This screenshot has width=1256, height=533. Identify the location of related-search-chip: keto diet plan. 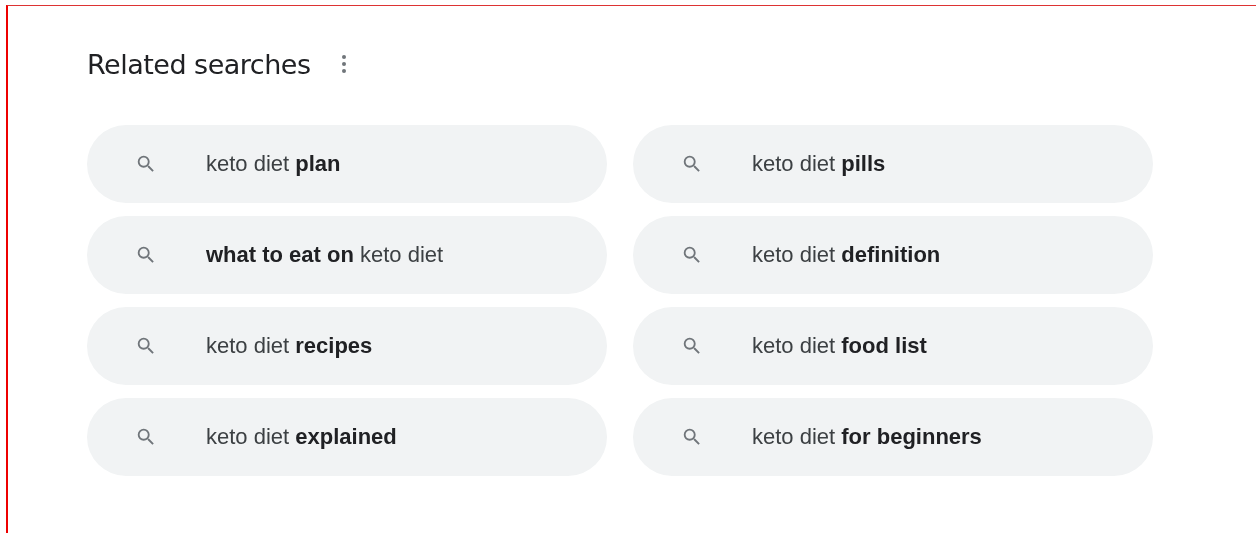
(347, 164).